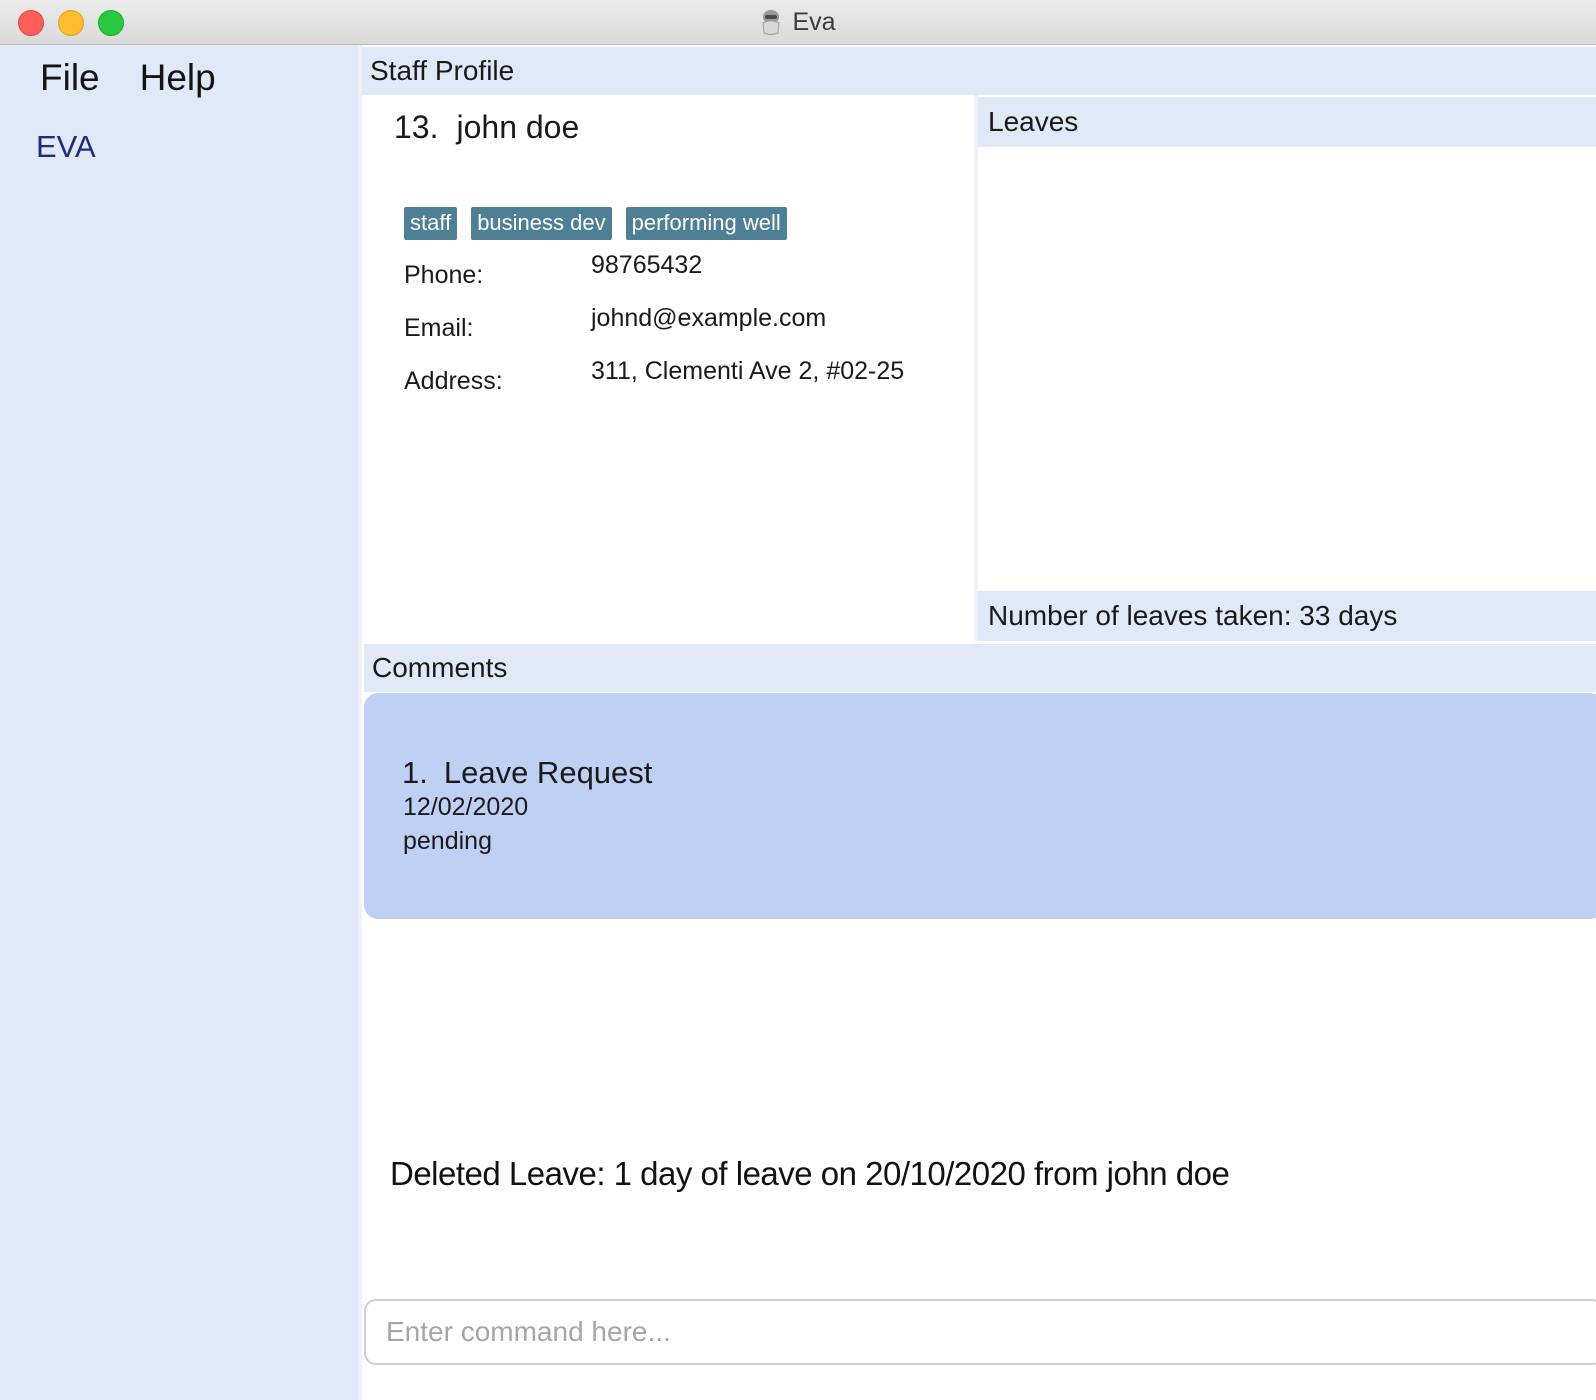 Image resolution: width=1596 pixels, height=1400 pixels. I want to click on comment-date: 12/02/2020, so click(466, 807).